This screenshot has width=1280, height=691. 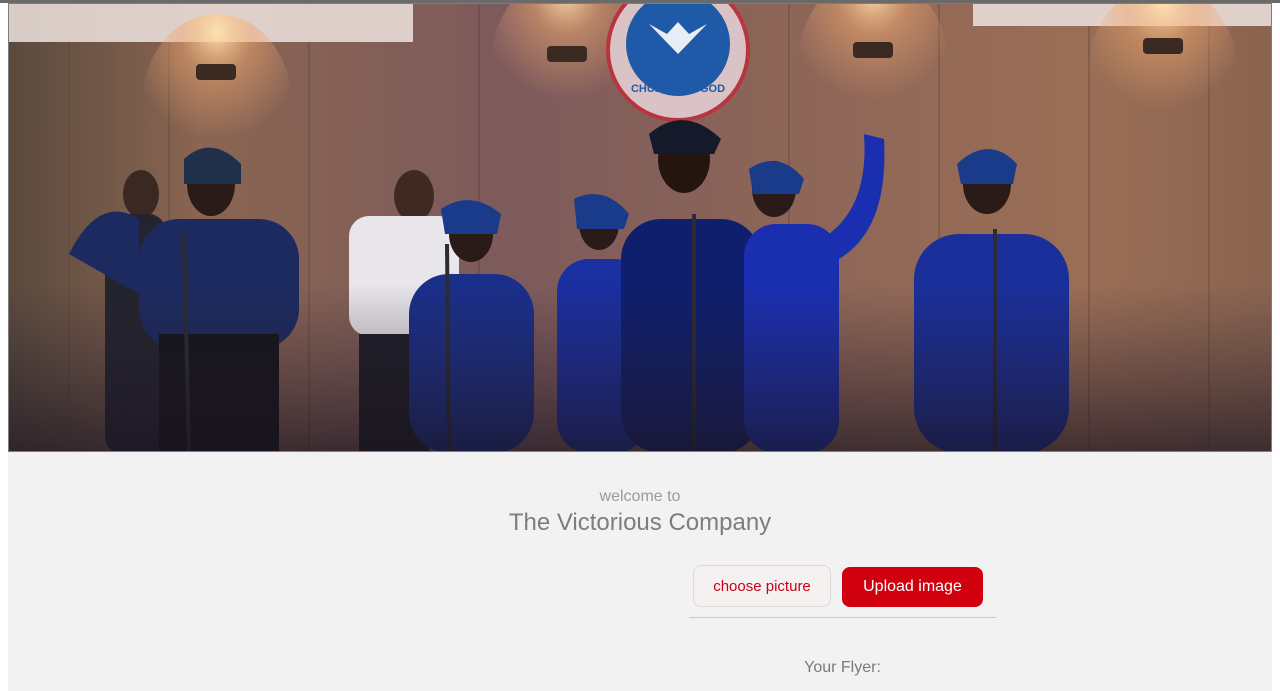 I want to click on flyer-label: Your Flyer:, so click(x=842, y=667).